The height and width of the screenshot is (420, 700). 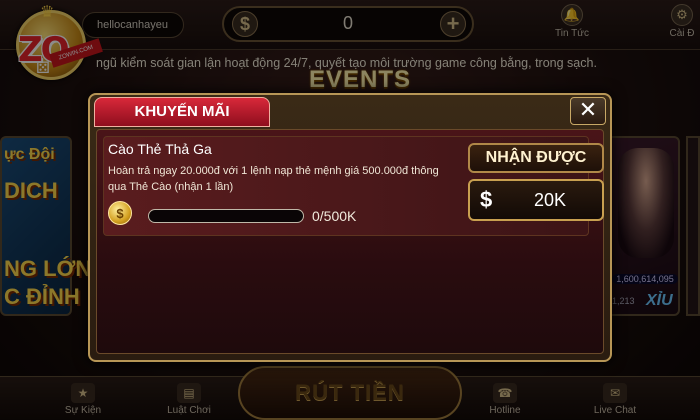 I want to click on reward-box: $ 20K, so click(x=536, y=200).